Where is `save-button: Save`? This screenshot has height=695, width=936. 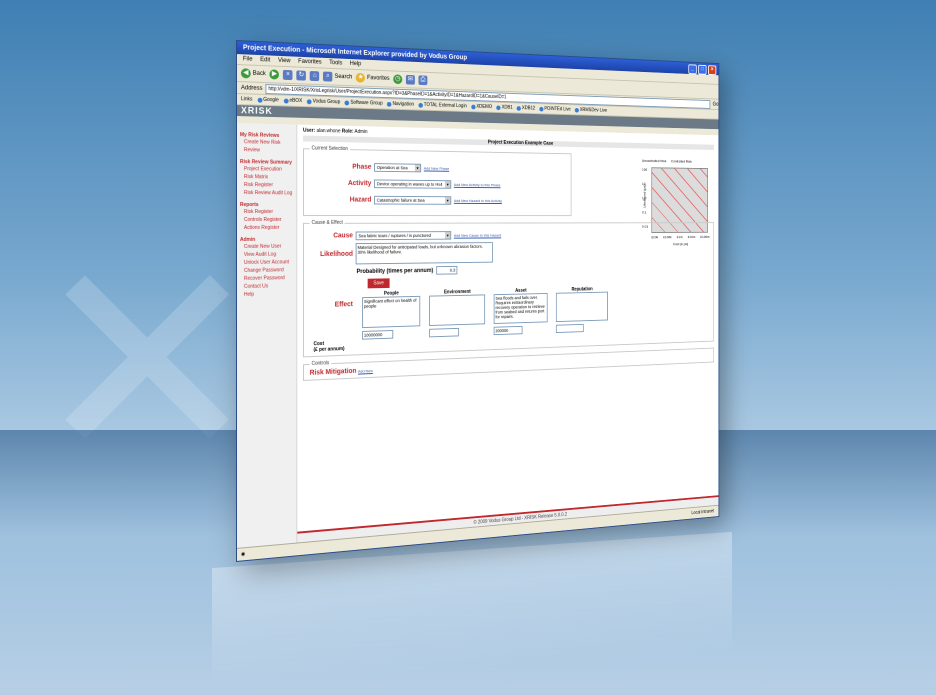
save-button: Save is located at coordinates (378, 283).